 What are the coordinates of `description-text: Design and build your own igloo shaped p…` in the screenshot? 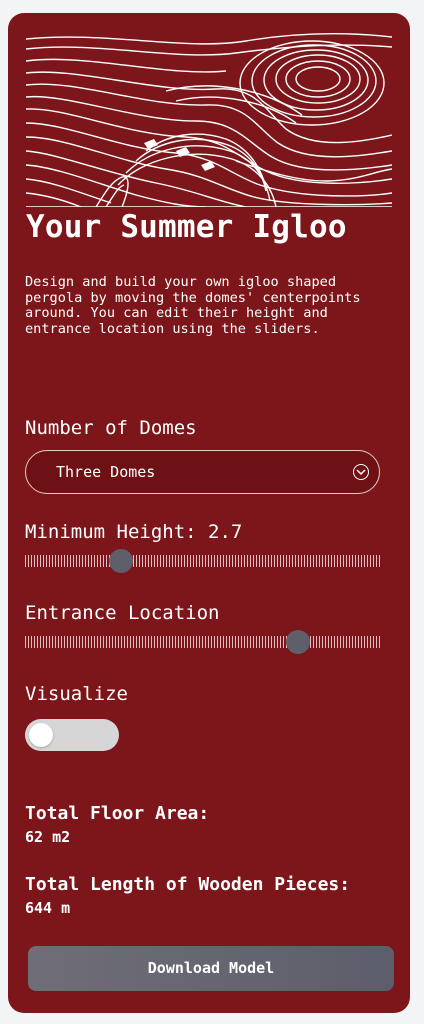 It's located at (193, 305).